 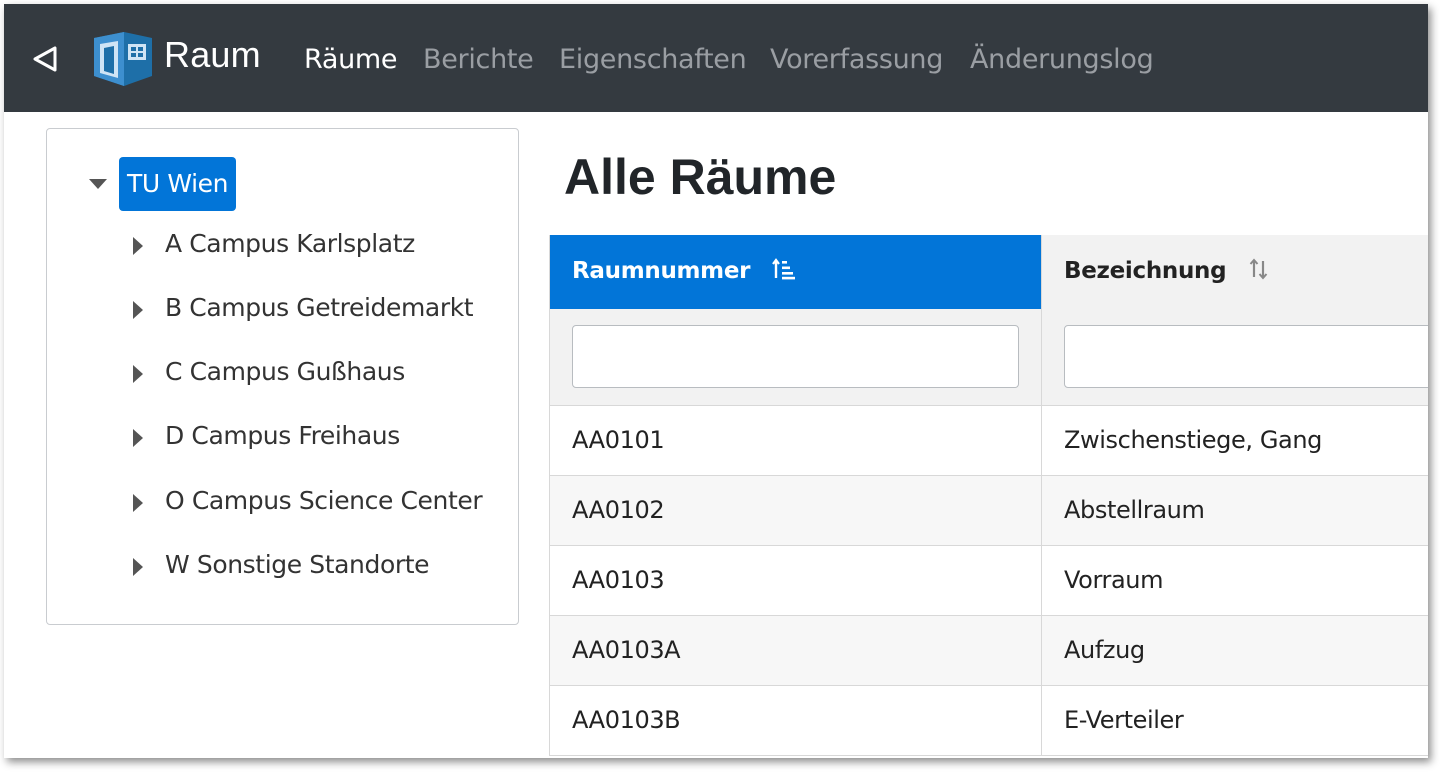 I want to click on table-row: AA0102 Abstellraum, so click(x=988, y=510).